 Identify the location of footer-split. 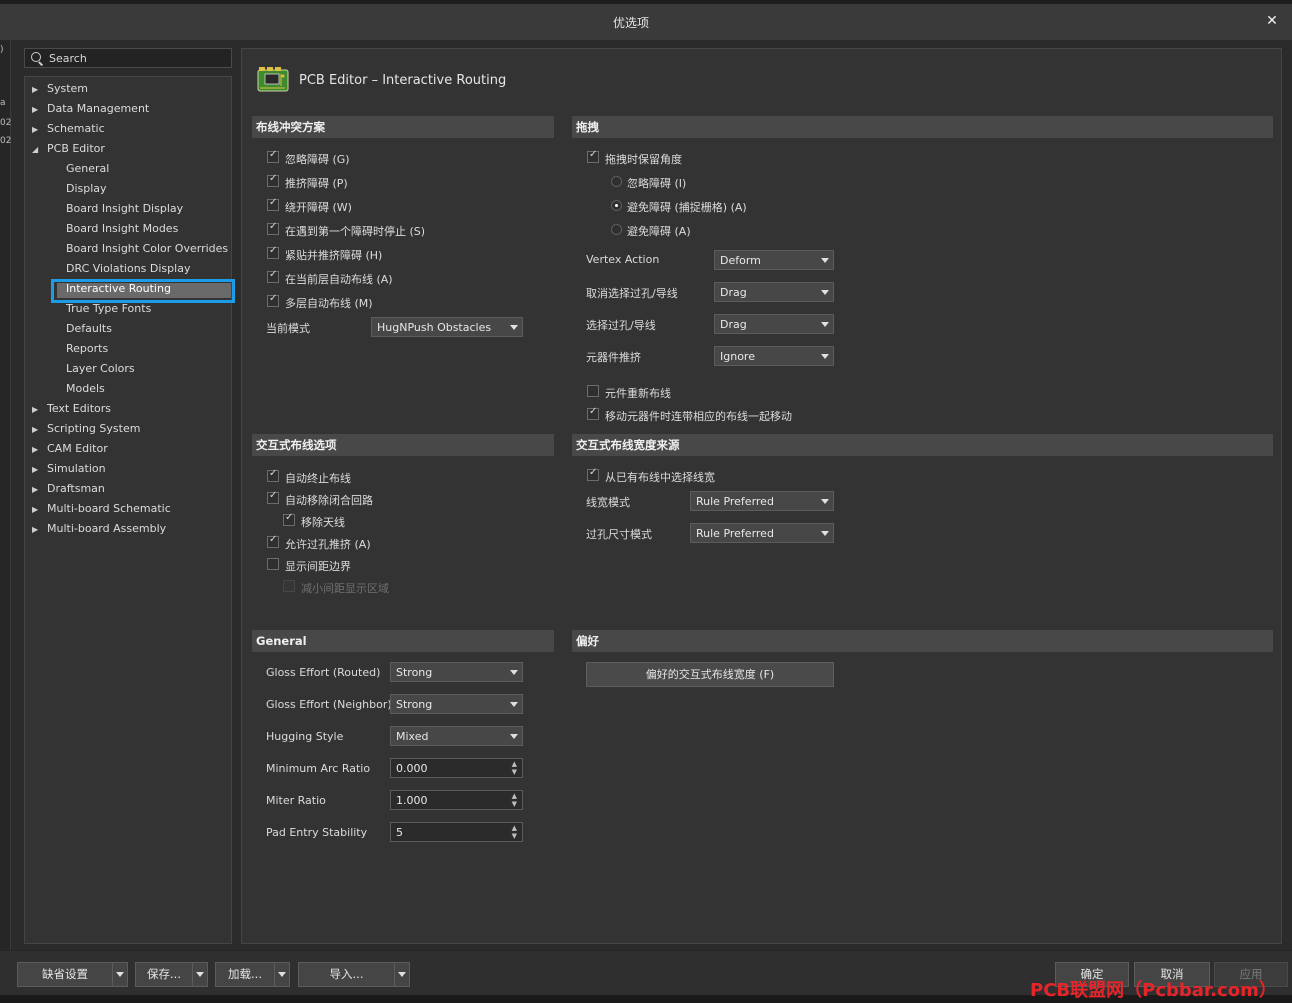
(112, 974).